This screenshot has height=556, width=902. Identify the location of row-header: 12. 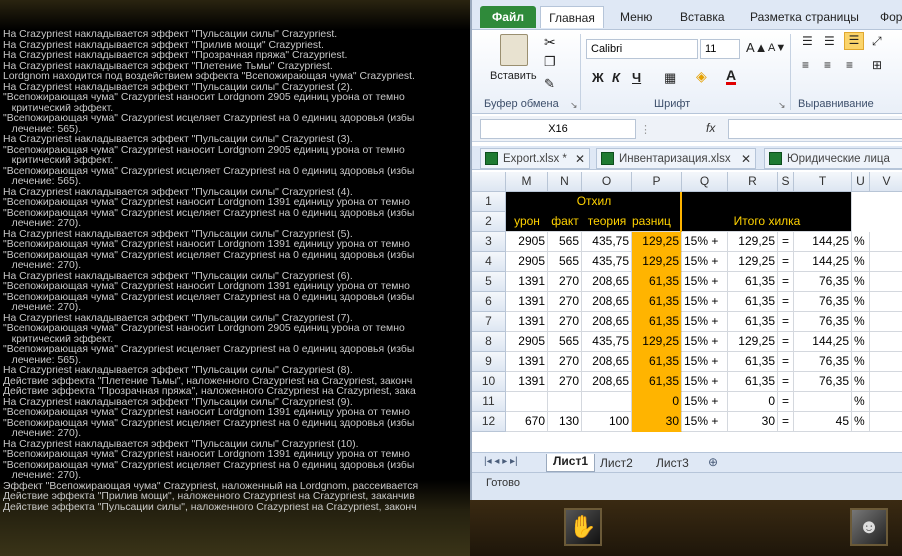
(489, 422).